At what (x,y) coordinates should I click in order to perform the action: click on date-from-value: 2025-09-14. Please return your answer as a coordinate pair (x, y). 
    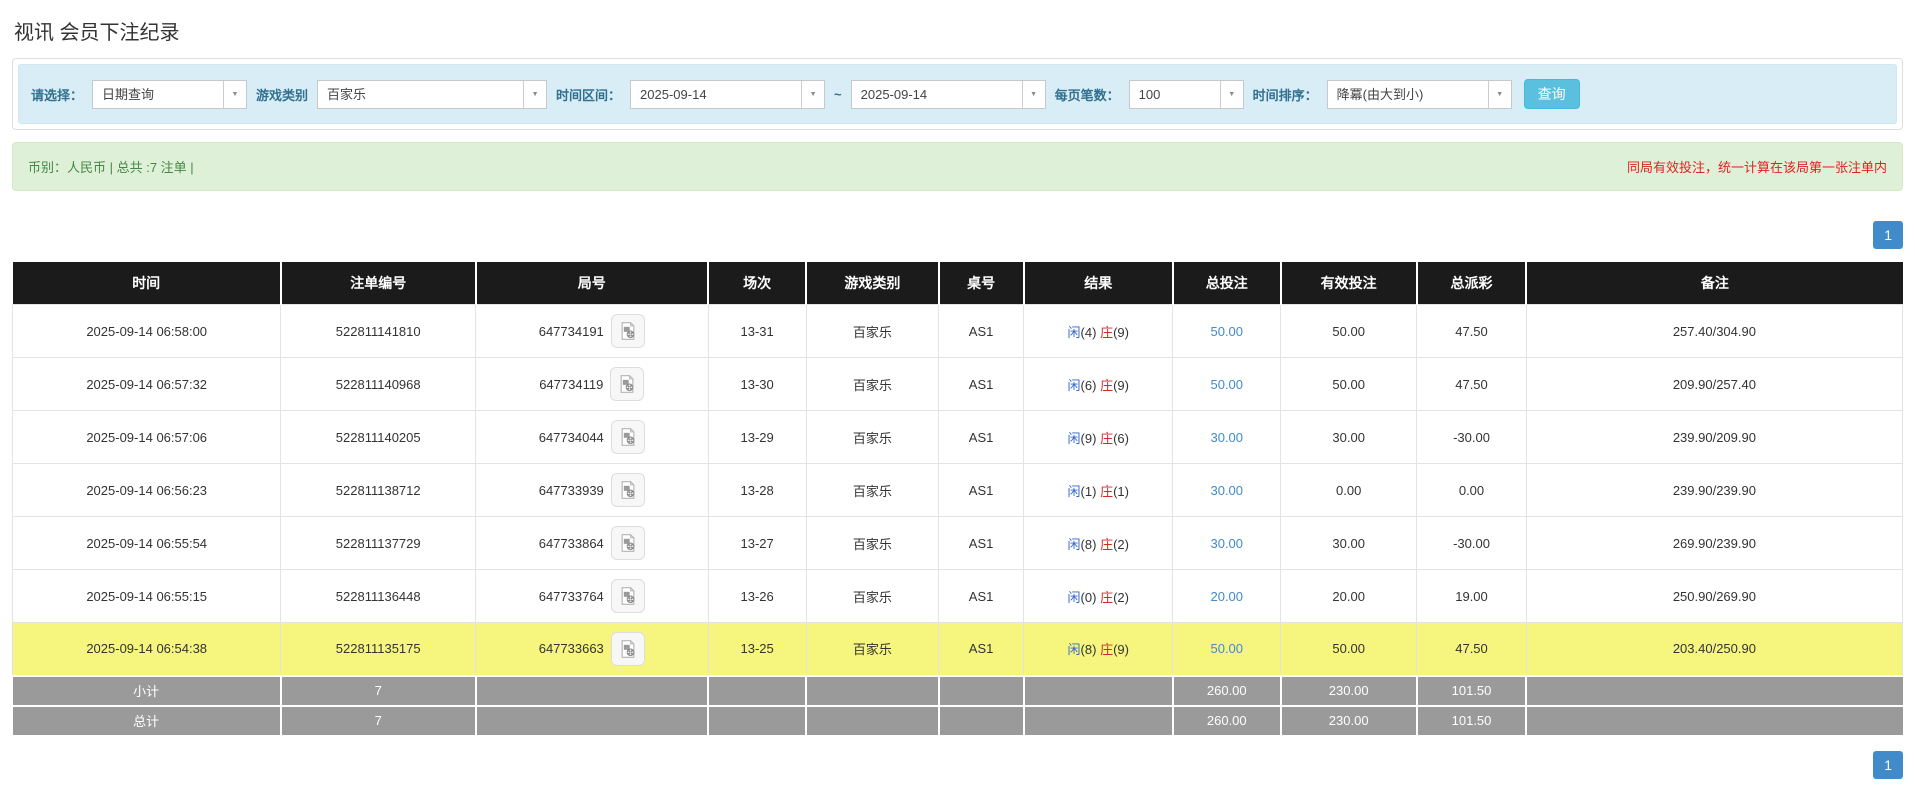
    Looking at the image, I should click on (673, 94).